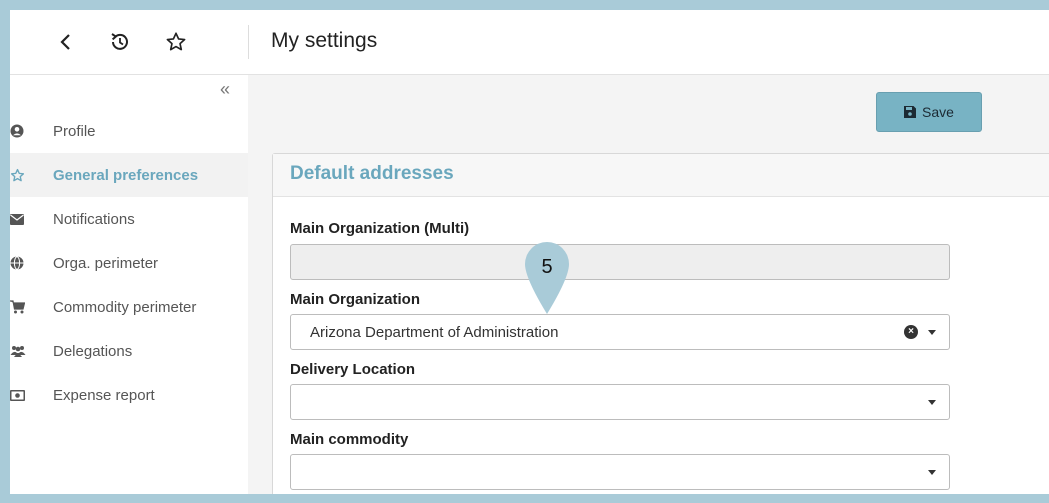 The width and height of the screenshot is (1049, 503). What do you see at coordinates (547, 267) in the screenshot?
I see `step-number: 5` at bounding box center [547, 267].